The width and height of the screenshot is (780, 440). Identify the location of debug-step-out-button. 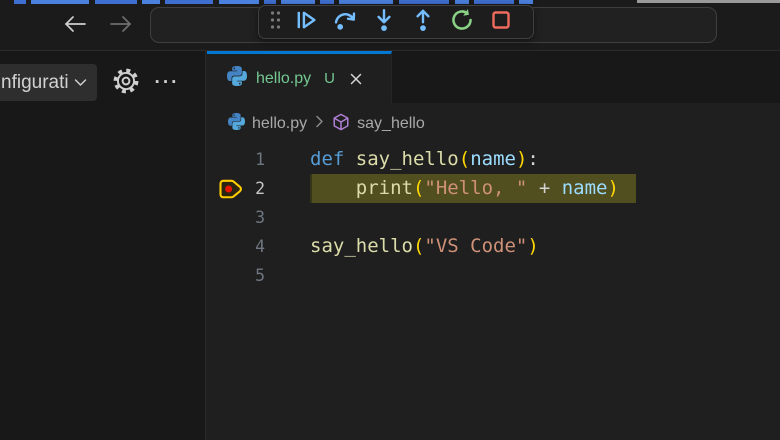
(422, 22).